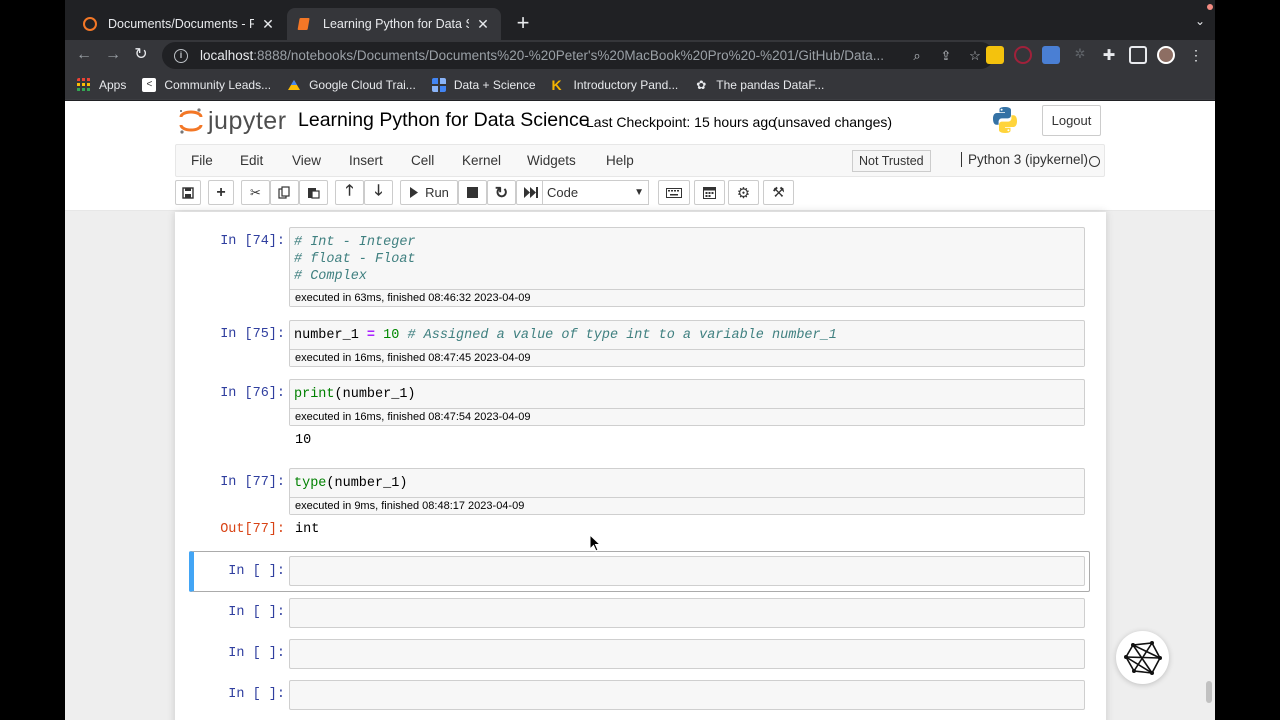 The height and width of the screenshot is (720, 1280). What do you see at coordinates (674, 192) in the screenshot?
I see `keyboard-icon` at bounding box center [674, 192].